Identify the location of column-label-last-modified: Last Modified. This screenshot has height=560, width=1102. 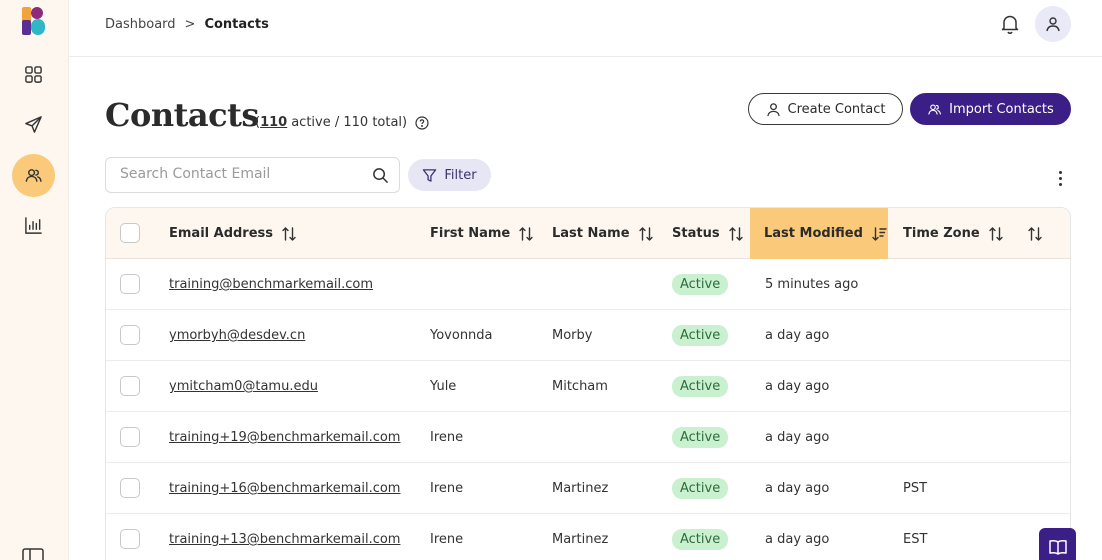
(813, 233).